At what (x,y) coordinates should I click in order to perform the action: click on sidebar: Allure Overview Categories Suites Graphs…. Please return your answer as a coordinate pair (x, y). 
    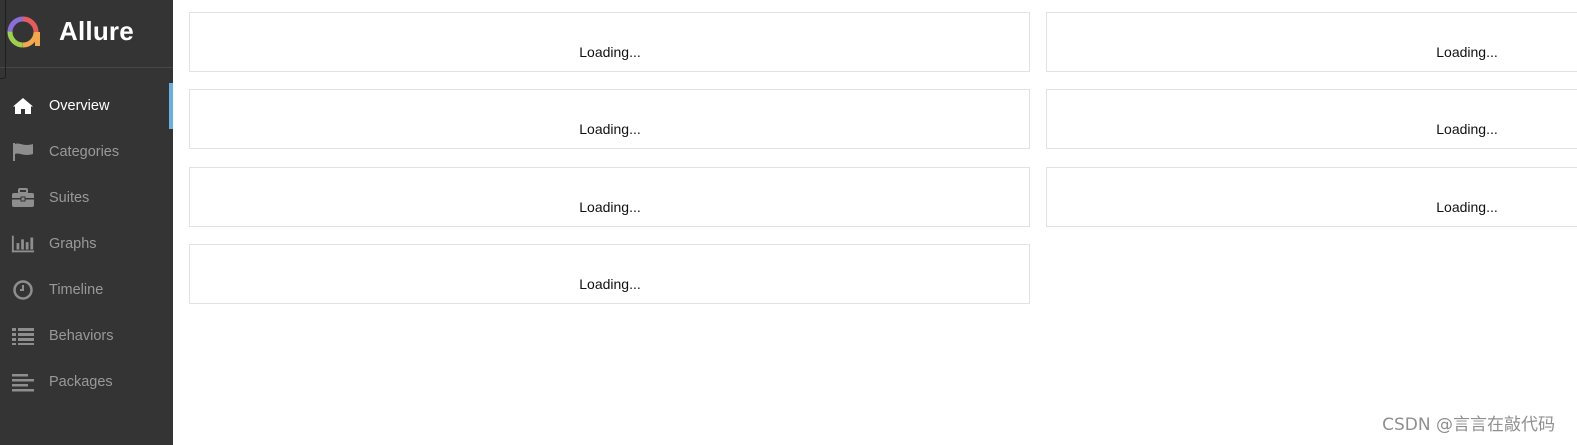
    Looking at the image, I should click on (86, 222).